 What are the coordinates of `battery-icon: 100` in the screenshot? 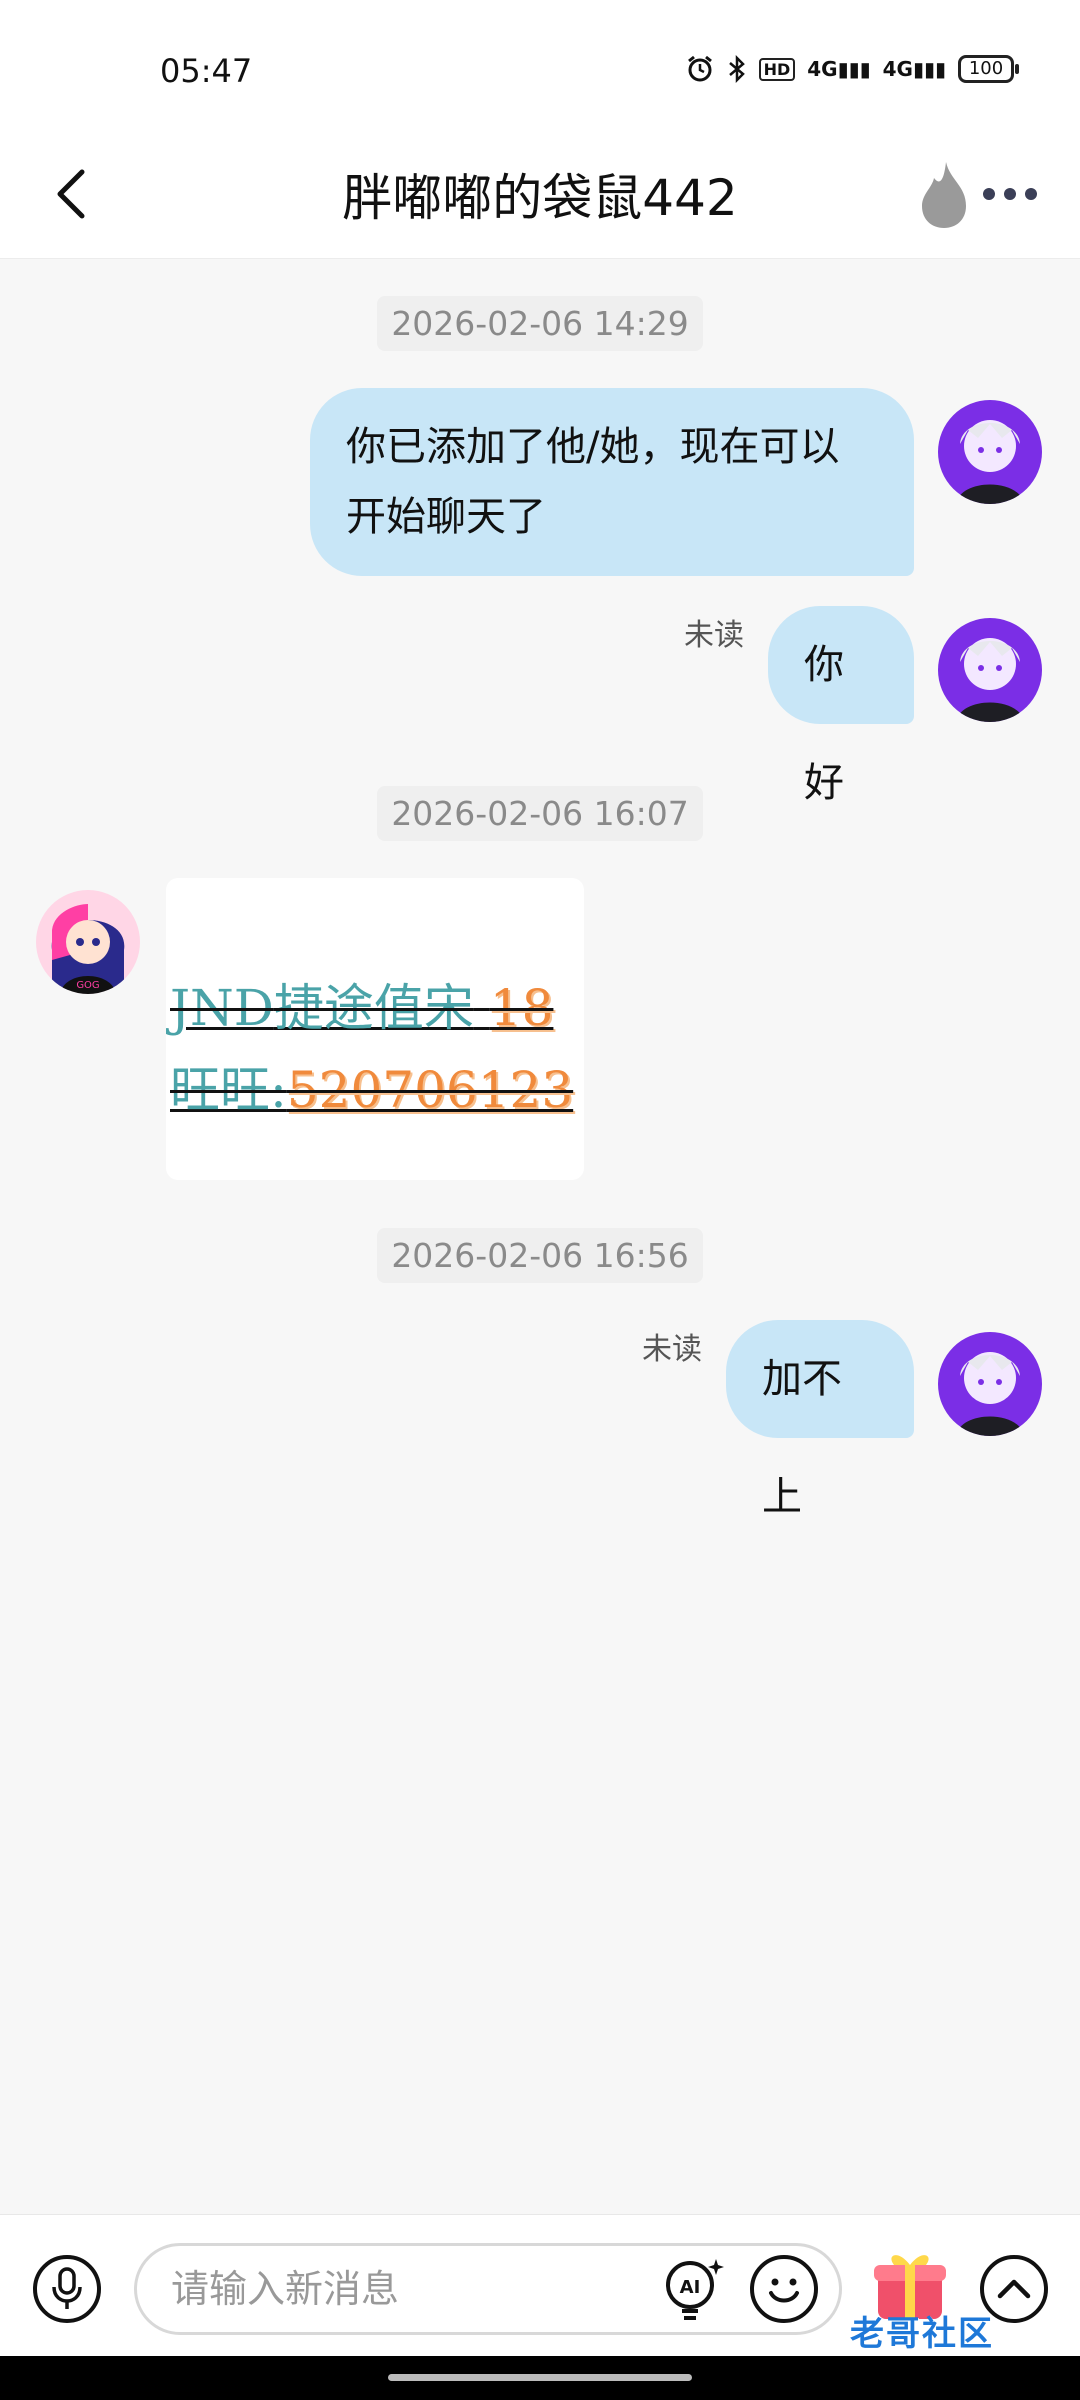 It's located at (988, 69).